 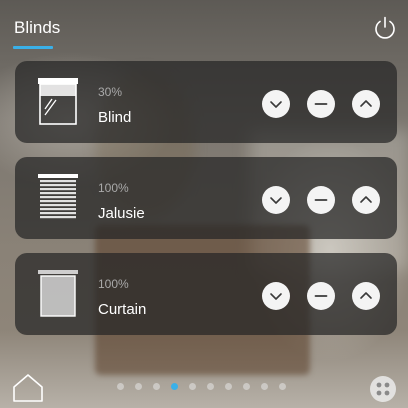 I want to click on blind-percent: 30%, so click(x=110, y=92).